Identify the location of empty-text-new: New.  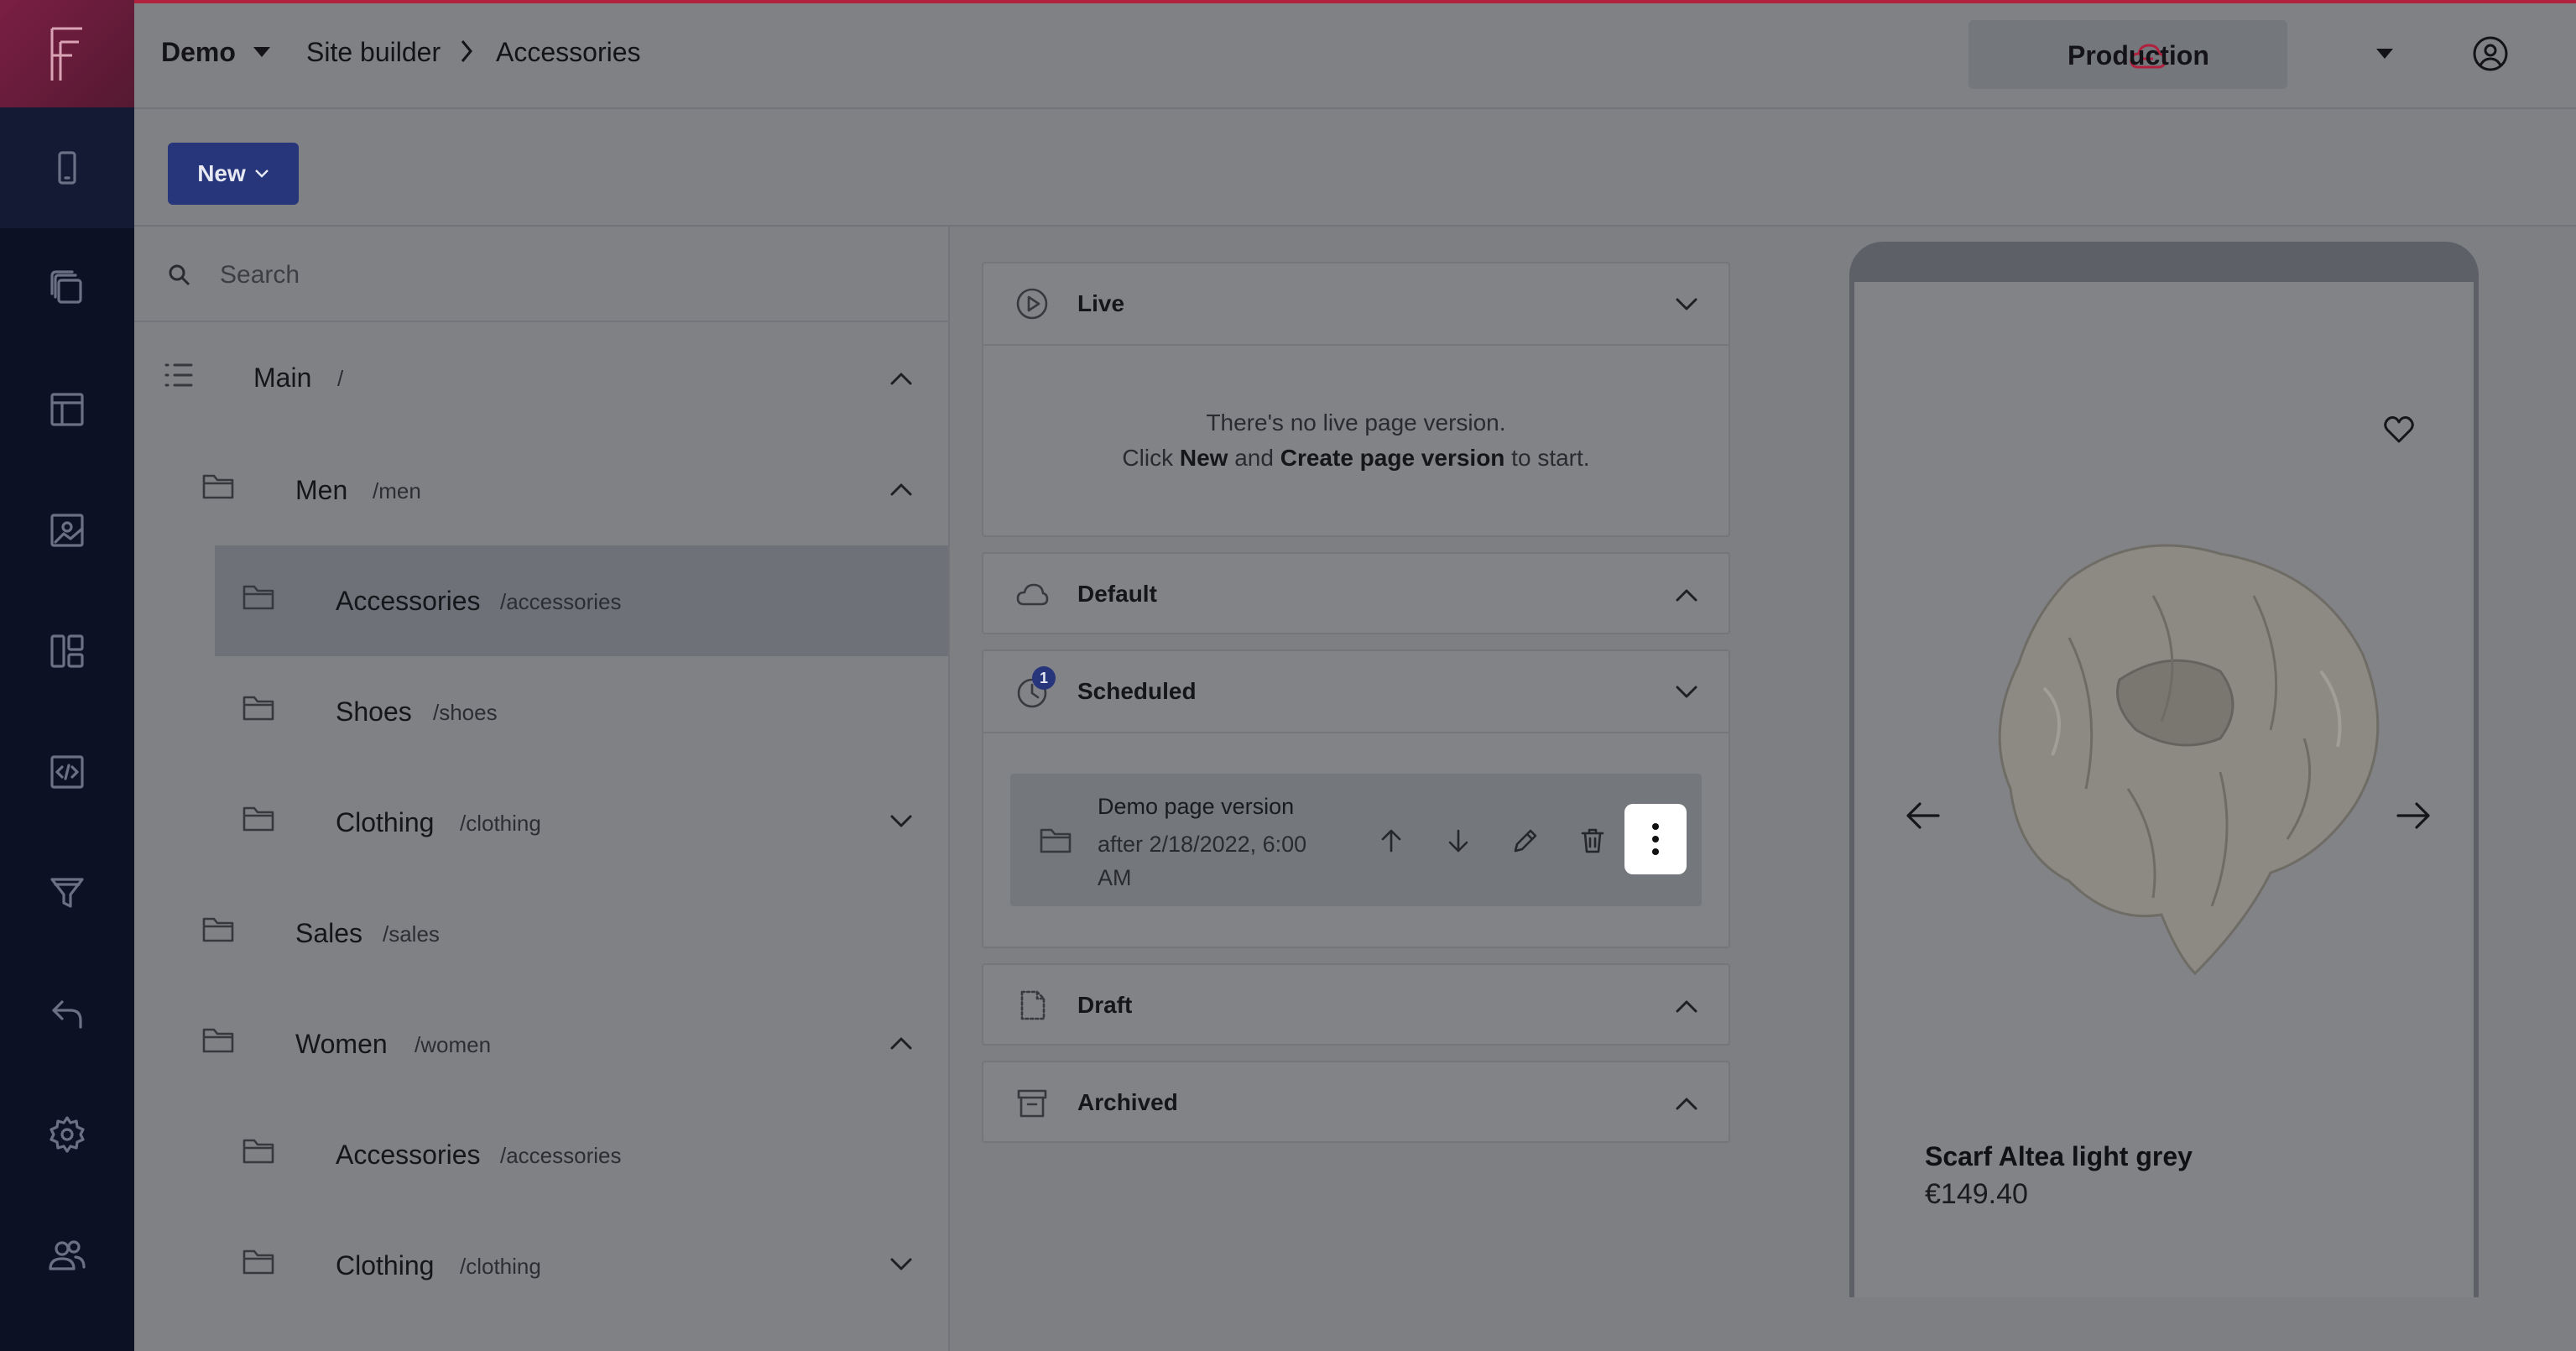
(1203, 458).